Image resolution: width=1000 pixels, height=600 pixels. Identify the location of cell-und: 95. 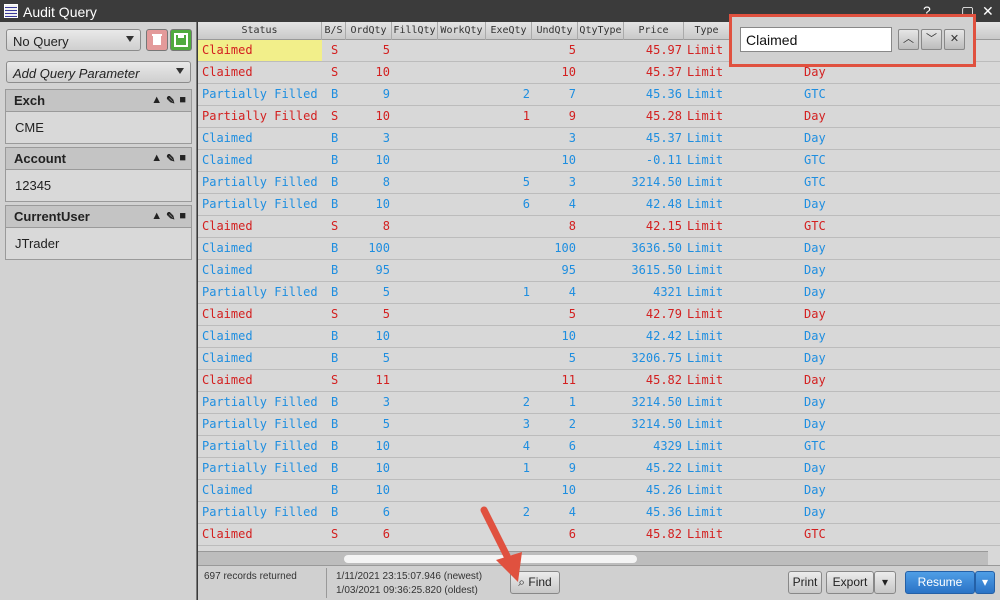
(568, 270).